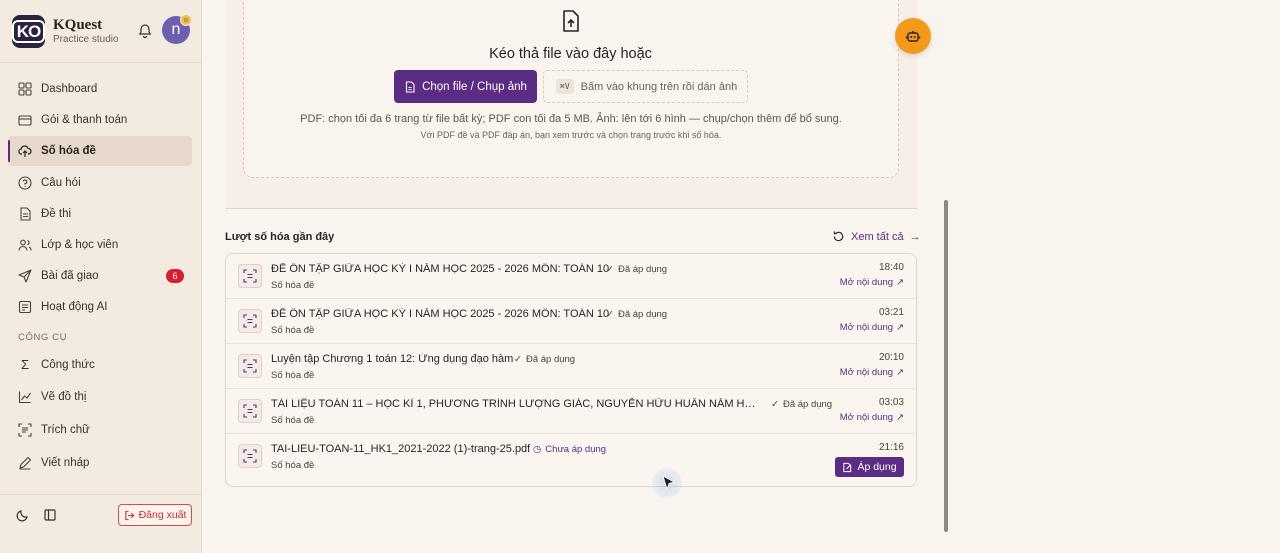 The height and width of the screenshot is (553, 1280). What do you see at coordinates (474, 86) in the screenshot?
I see `choose-file-label: Chọn file / Chụp ảnh` at bounding box center [474, 86].